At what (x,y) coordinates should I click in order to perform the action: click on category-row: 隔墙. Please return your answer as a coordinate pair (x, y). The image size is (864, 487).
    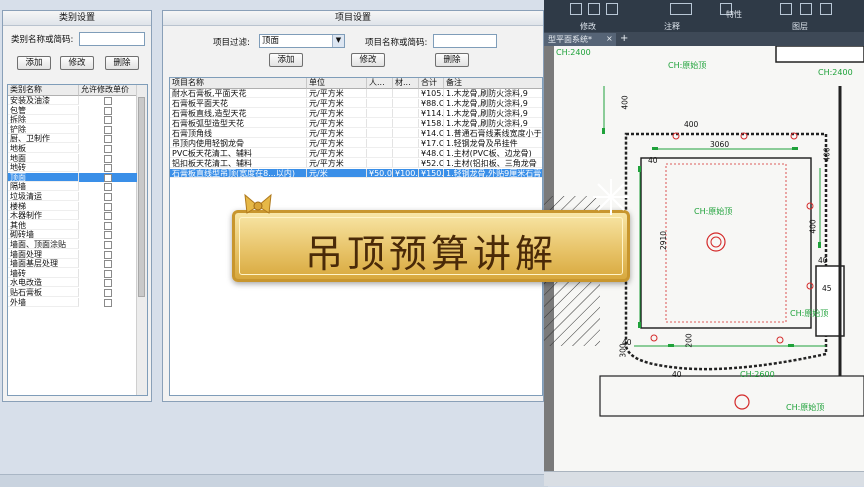
    Looking at the image, I should click on (72, 187).